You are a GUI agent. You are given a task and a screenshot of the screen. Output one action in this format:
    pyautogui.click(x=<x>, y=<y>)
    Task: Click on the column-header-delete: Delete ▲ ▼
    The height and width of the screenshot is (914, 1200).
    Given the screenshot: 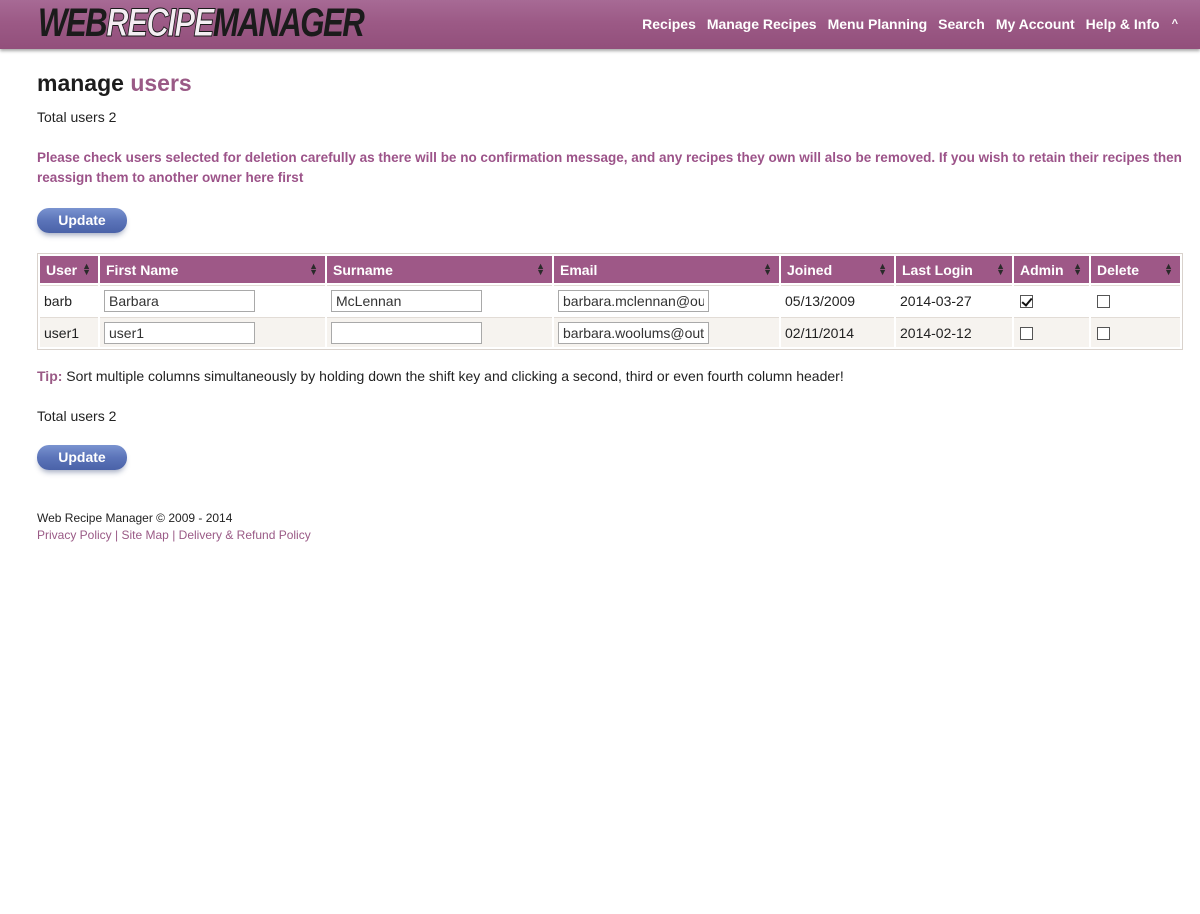 What is the action you would take?
    pyautogui.click(x=1135, y=269)
    